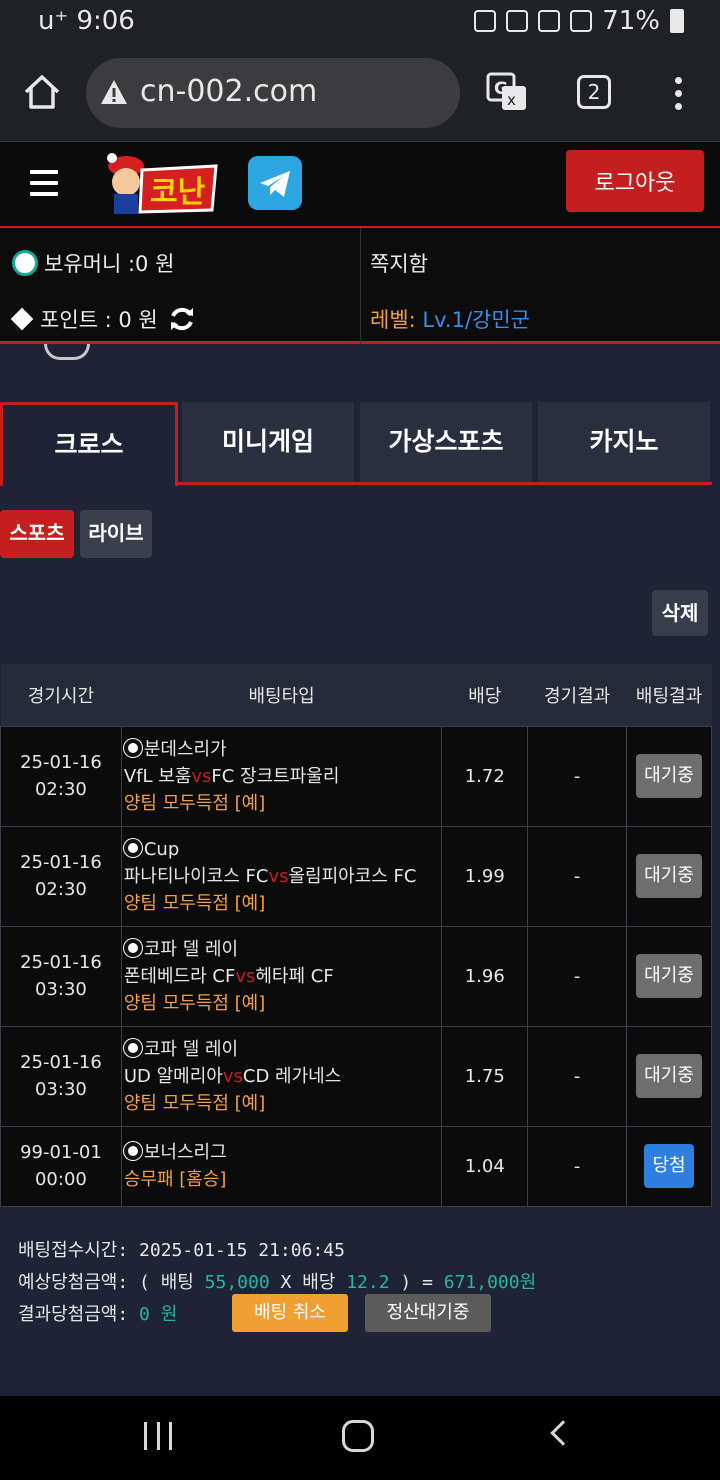  I want to click on url-text: cn-002.com, so click(228, 91).